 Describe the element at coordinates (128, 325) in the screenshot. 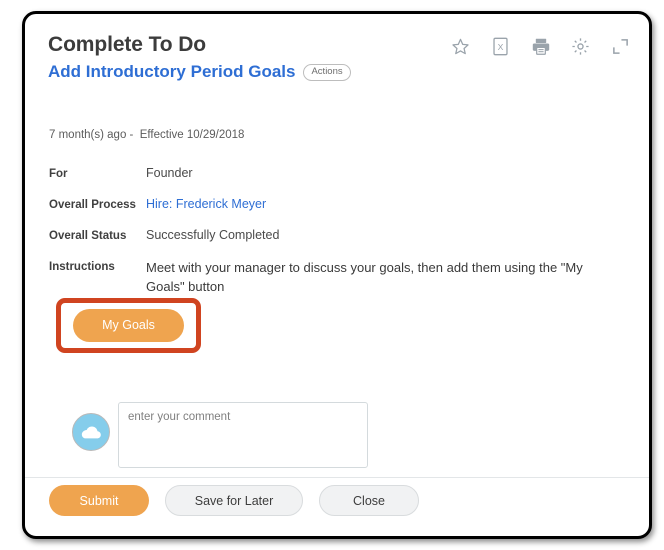

I see `my-goals-button: My Goals` at that location.